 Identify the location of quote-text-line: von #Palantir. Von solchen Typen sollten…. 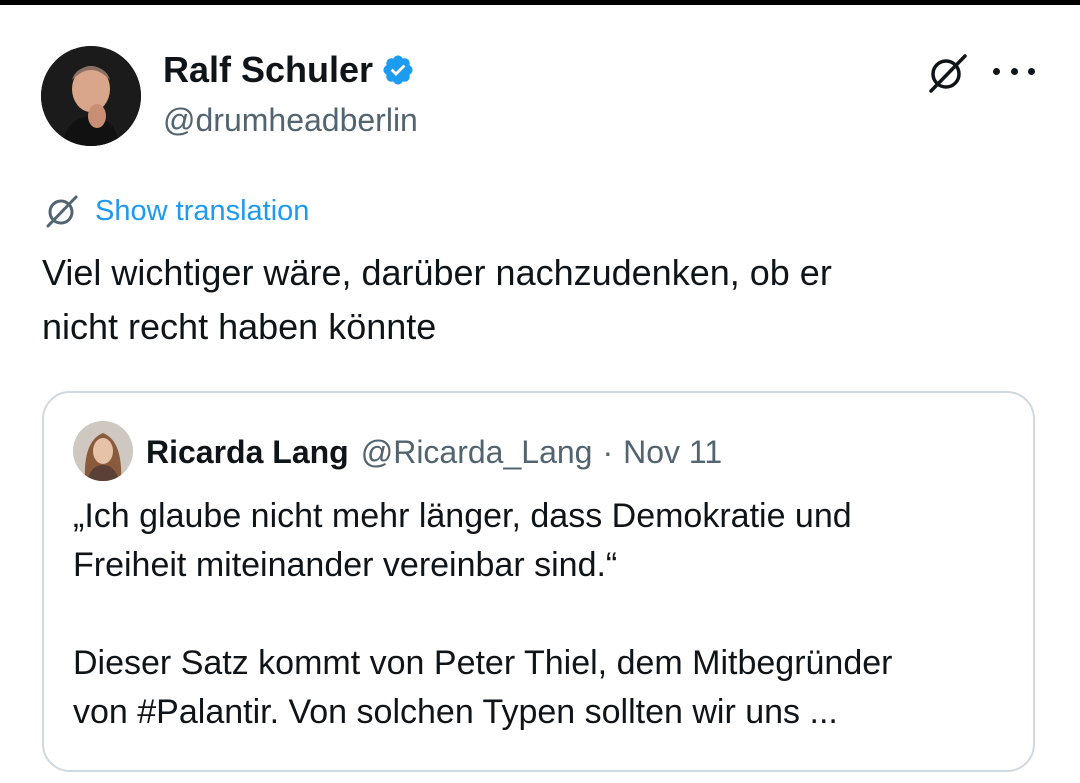
(455, 712).